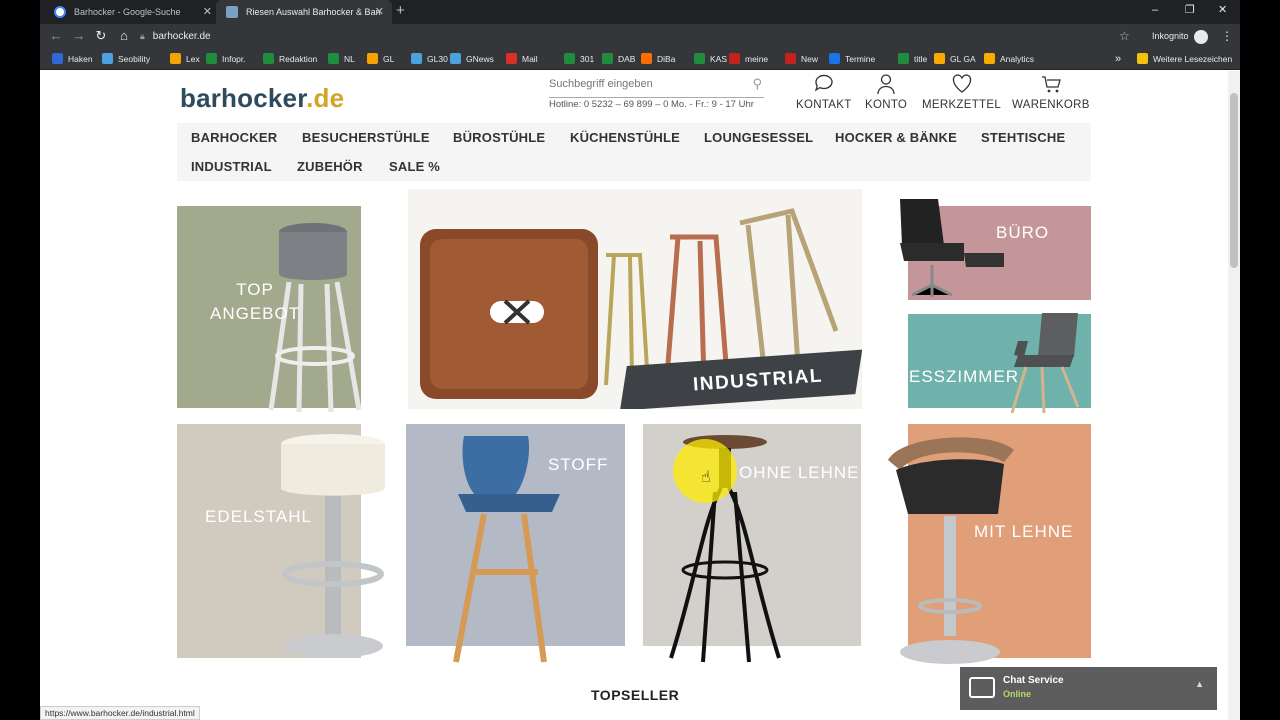 The image size is (1280, 720). Describe the element at coordinates (284, 311) in the screenshot. I see `tile-top-angebot: TOP ANGEBOT` at that location.